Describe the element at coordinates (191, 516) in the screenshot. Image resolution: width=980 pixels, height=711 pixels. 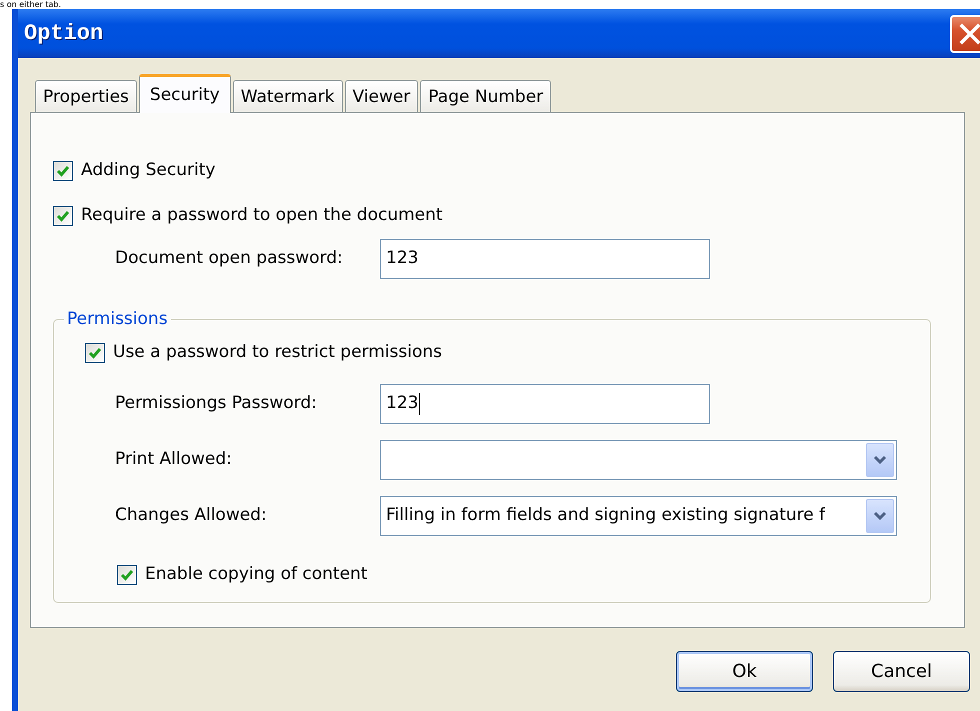
I see `field-label: Changes Allowed:` at that location.